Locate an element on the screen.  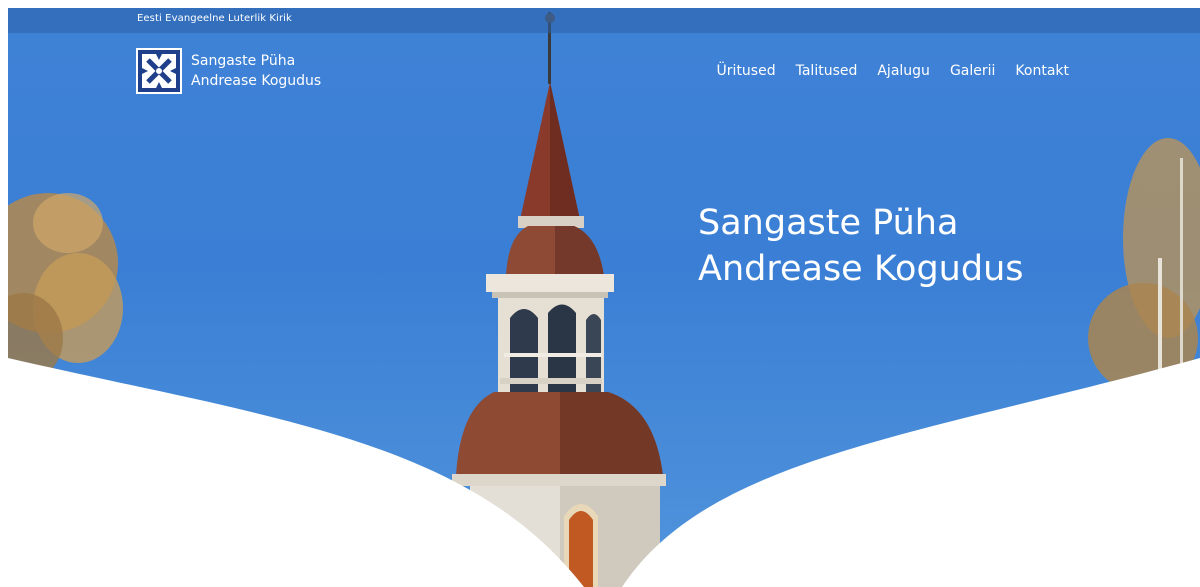
top-bar: Eesti Evangeelne Luterlik Kirik is located at coordinates (604, 20).